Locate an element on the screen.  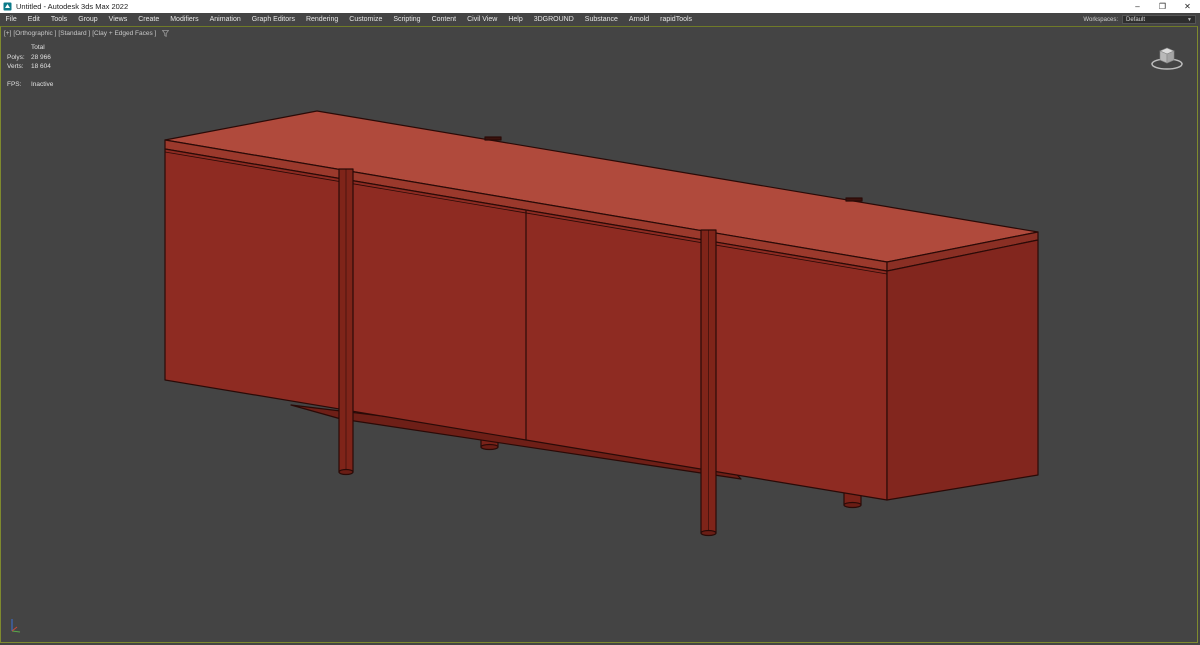
close-button: ✕ is located at coordinates (1187, 6).